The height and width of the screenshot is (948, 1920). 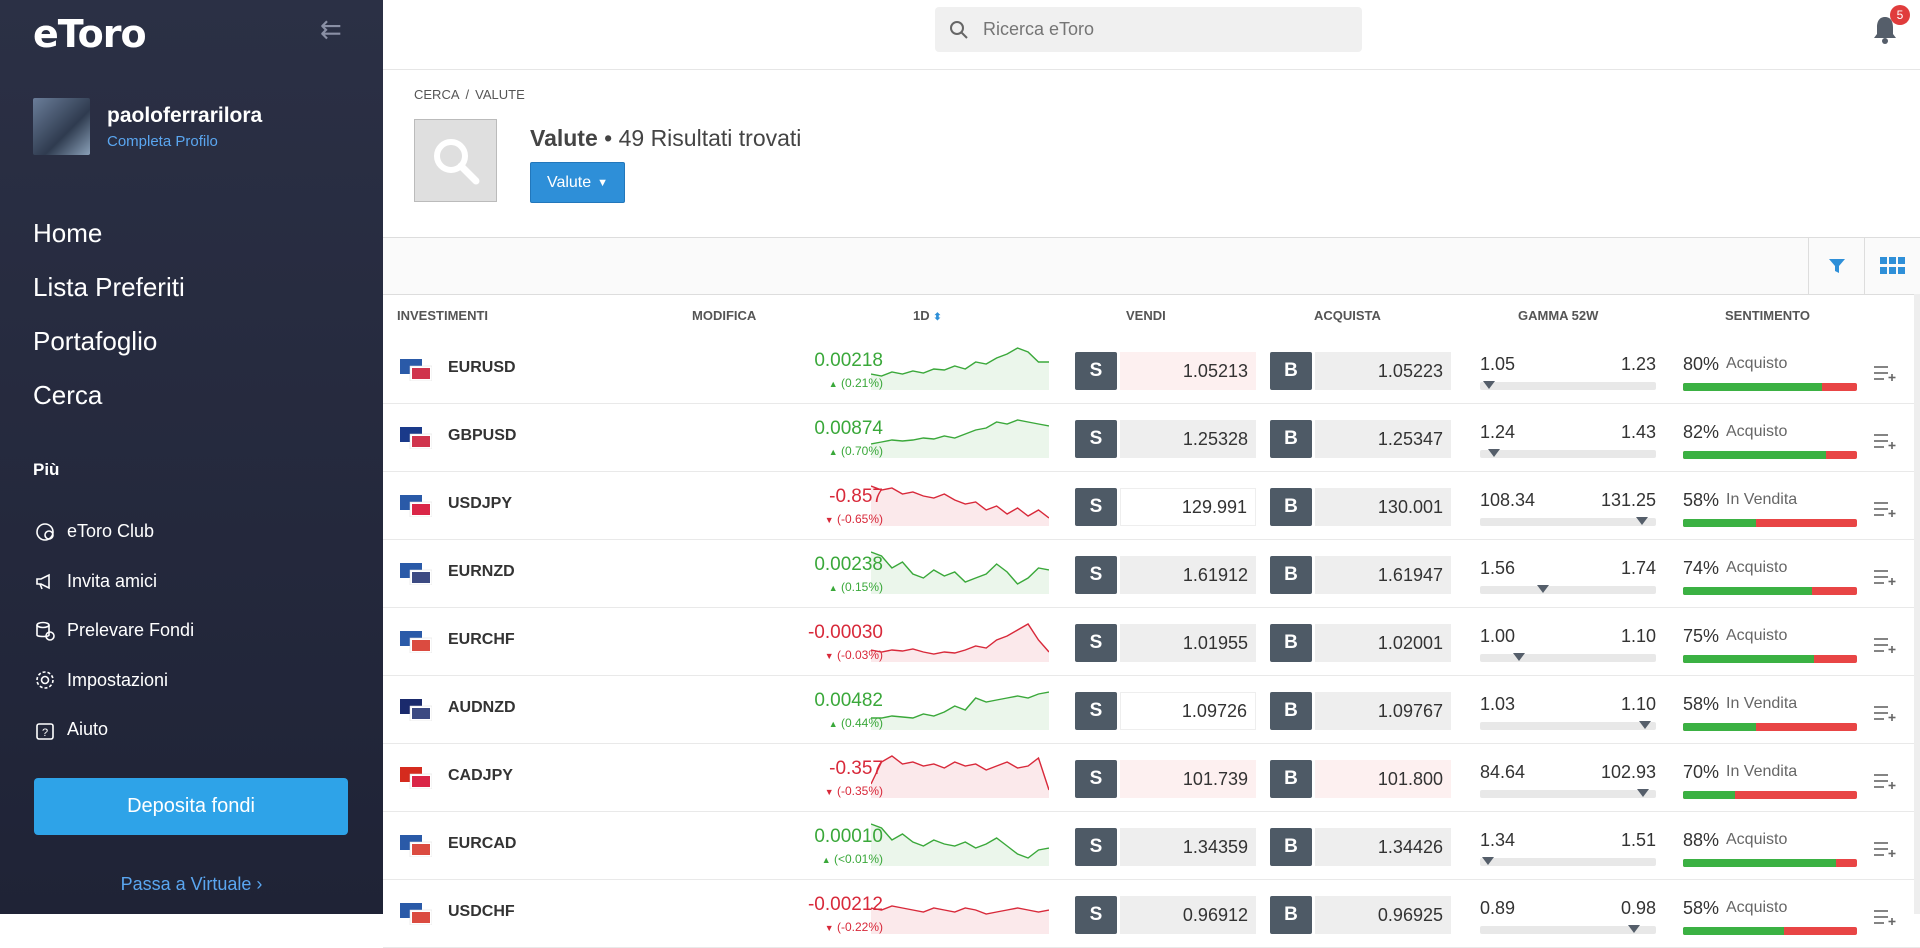 I want to click on sell-price: 101.739, so click(x=1188, y=779).